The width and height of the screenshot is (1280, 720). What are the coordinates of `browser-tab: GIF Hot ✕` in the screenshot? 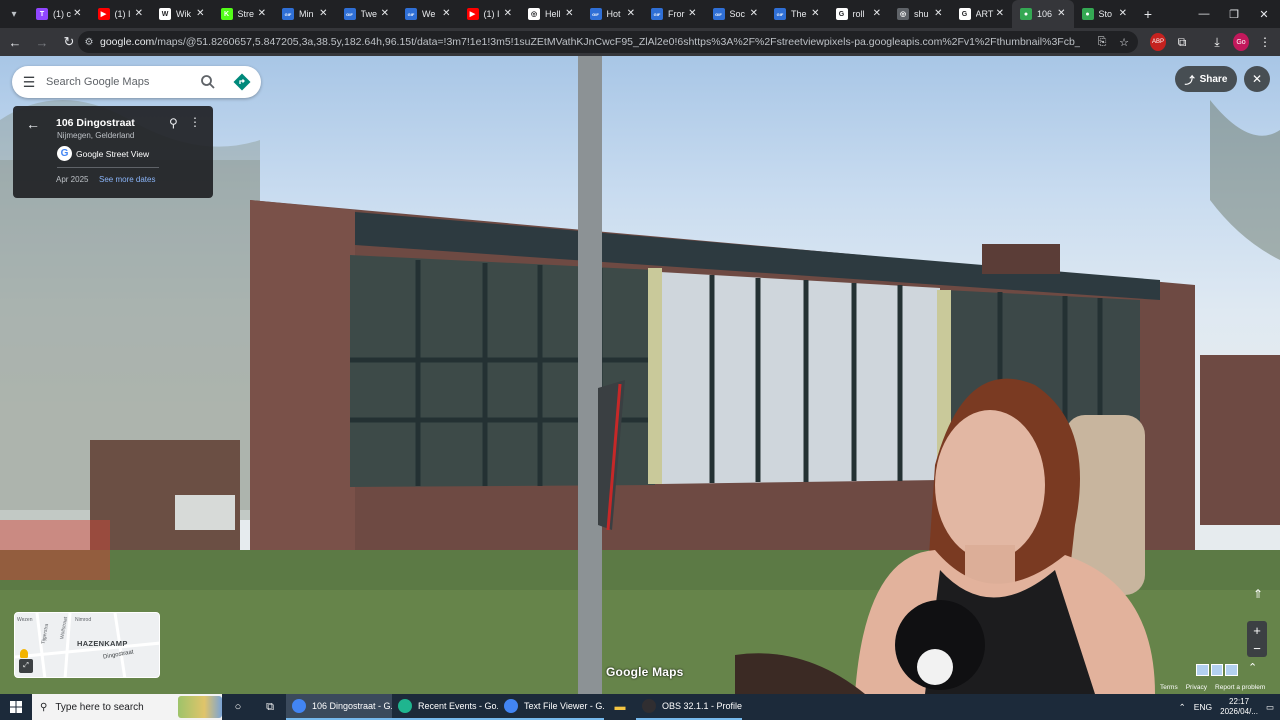 It's located at (613, 14).